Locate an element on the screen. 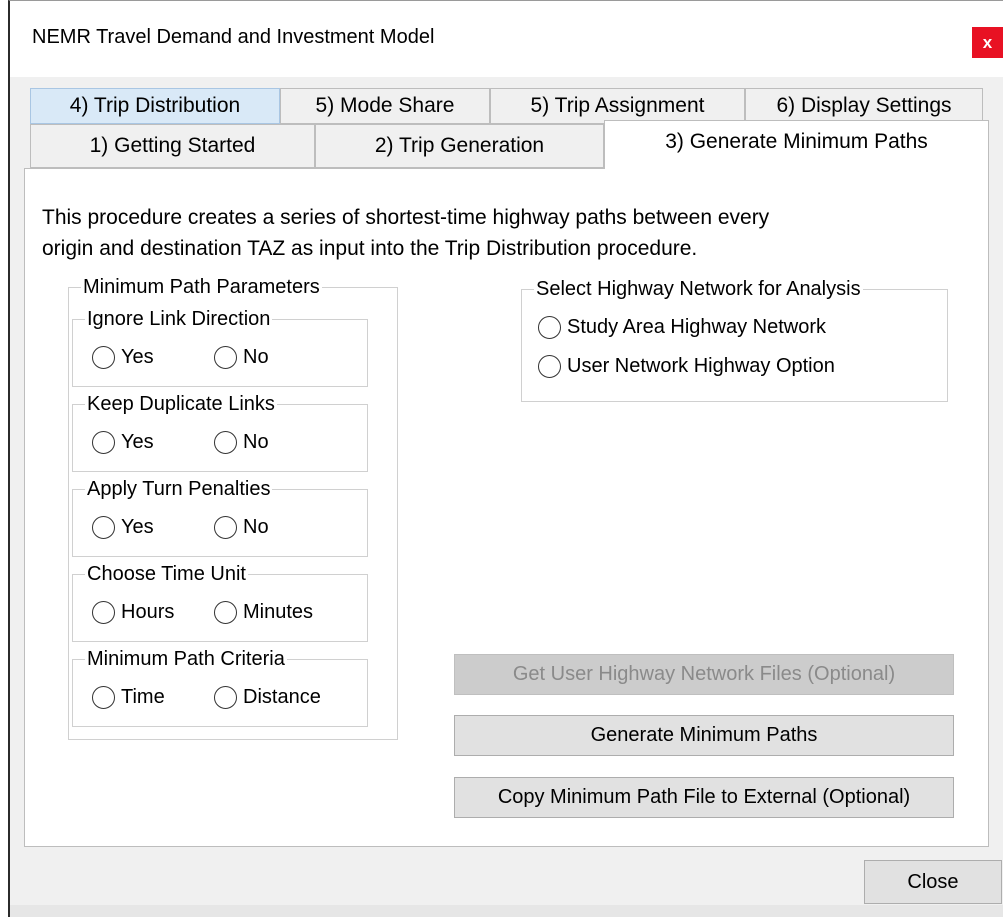  time-unit-hours-radio: Hours is located at coordinates (133, 612).